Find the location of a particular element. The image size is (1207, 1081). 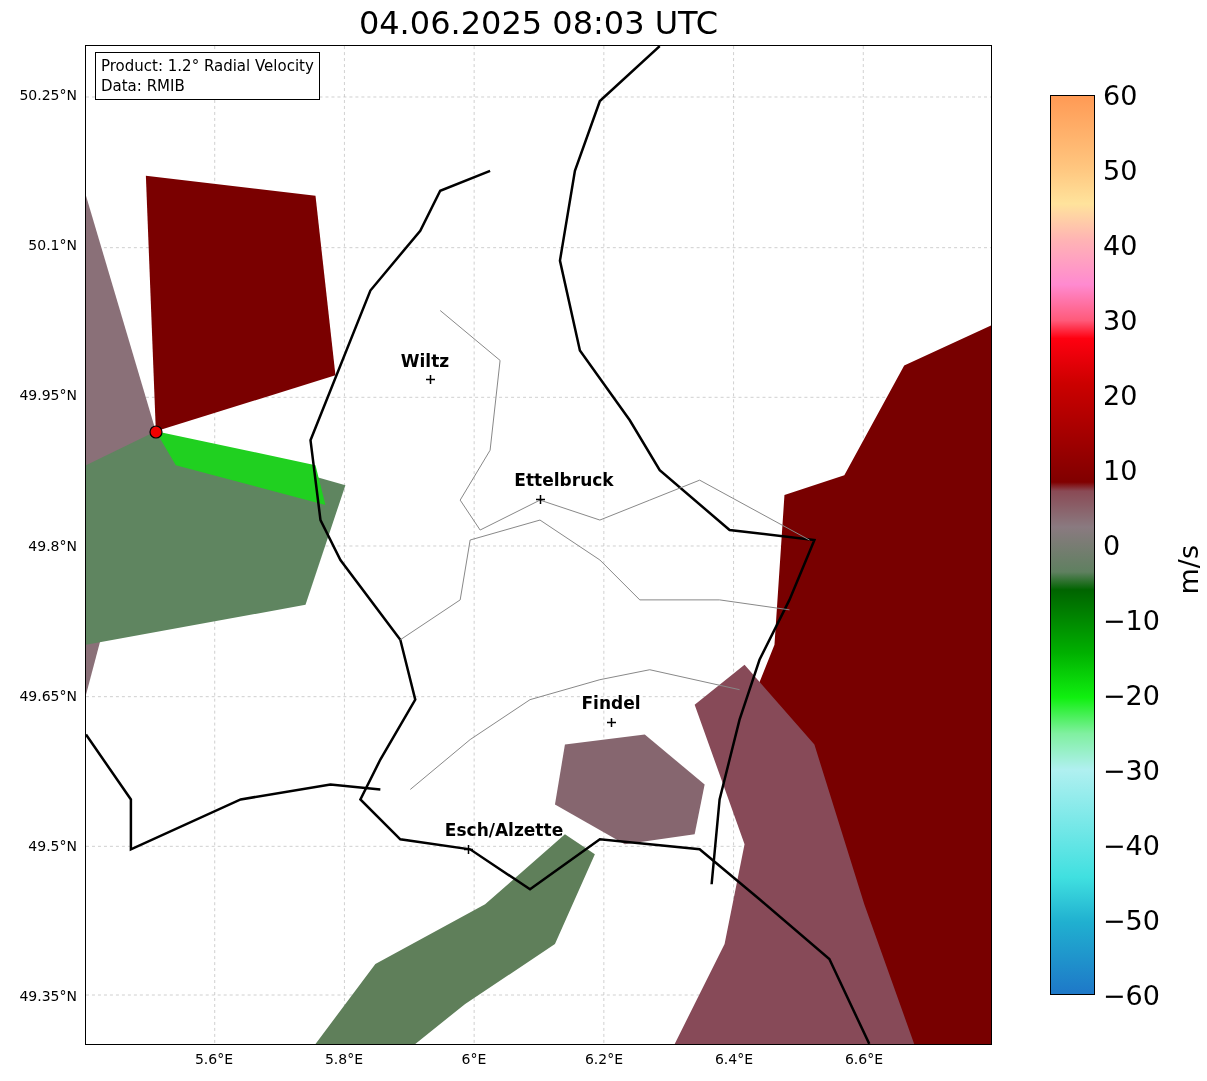

place-label: Wiltz is located at coordinates (425, 361).